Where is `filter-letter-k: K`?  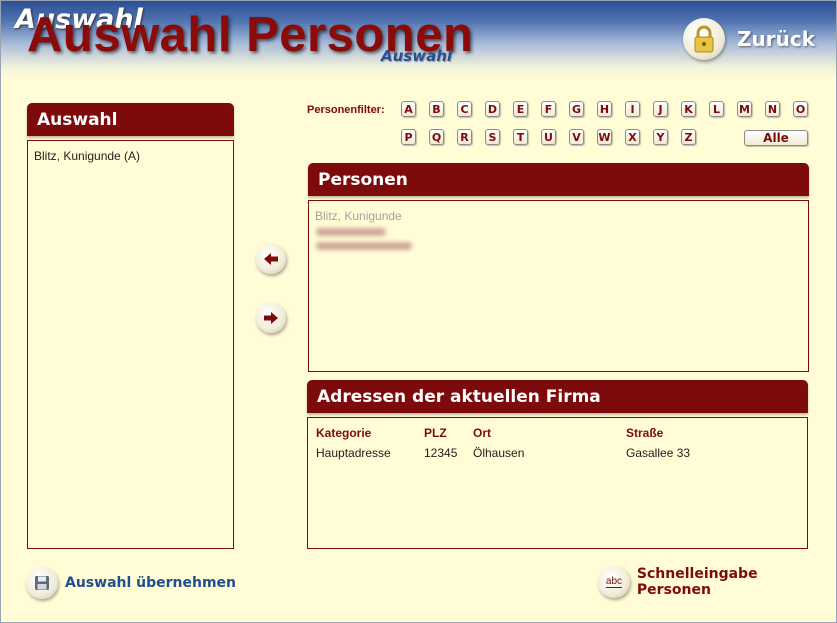
filter-letter-k: K is located at coordinates (688, 109).